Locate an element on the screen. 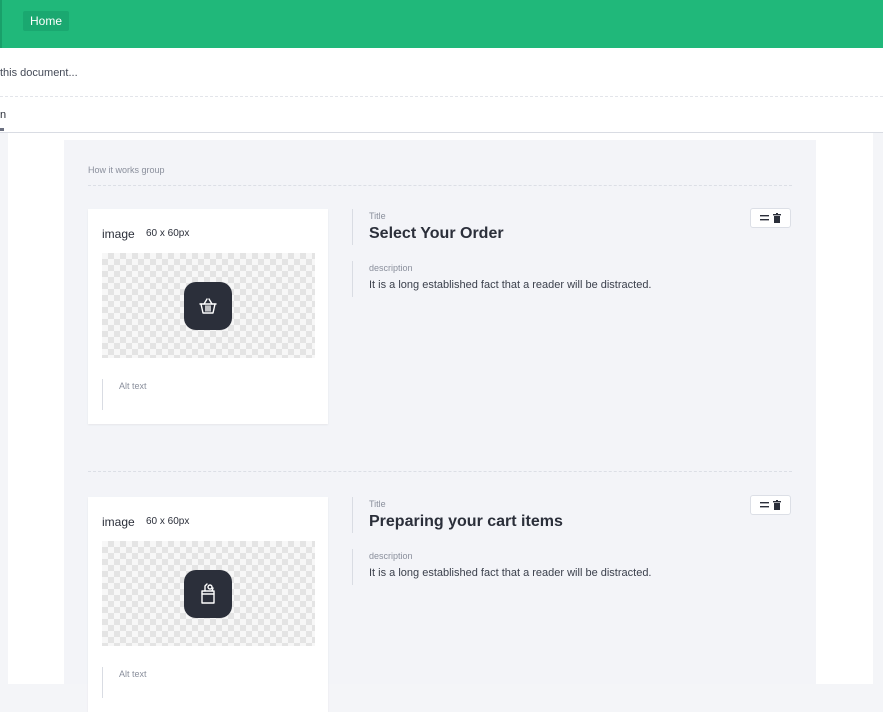  group-label: How it works group is located at coordinates (126, 170).